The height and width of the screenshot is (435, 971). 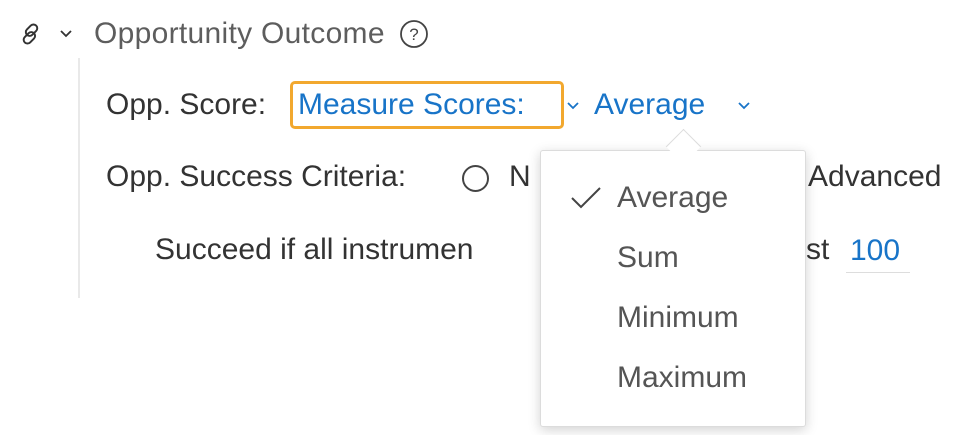 I want to click on dropdown-option-minimum: Minimum, so click(x=678, y=318).